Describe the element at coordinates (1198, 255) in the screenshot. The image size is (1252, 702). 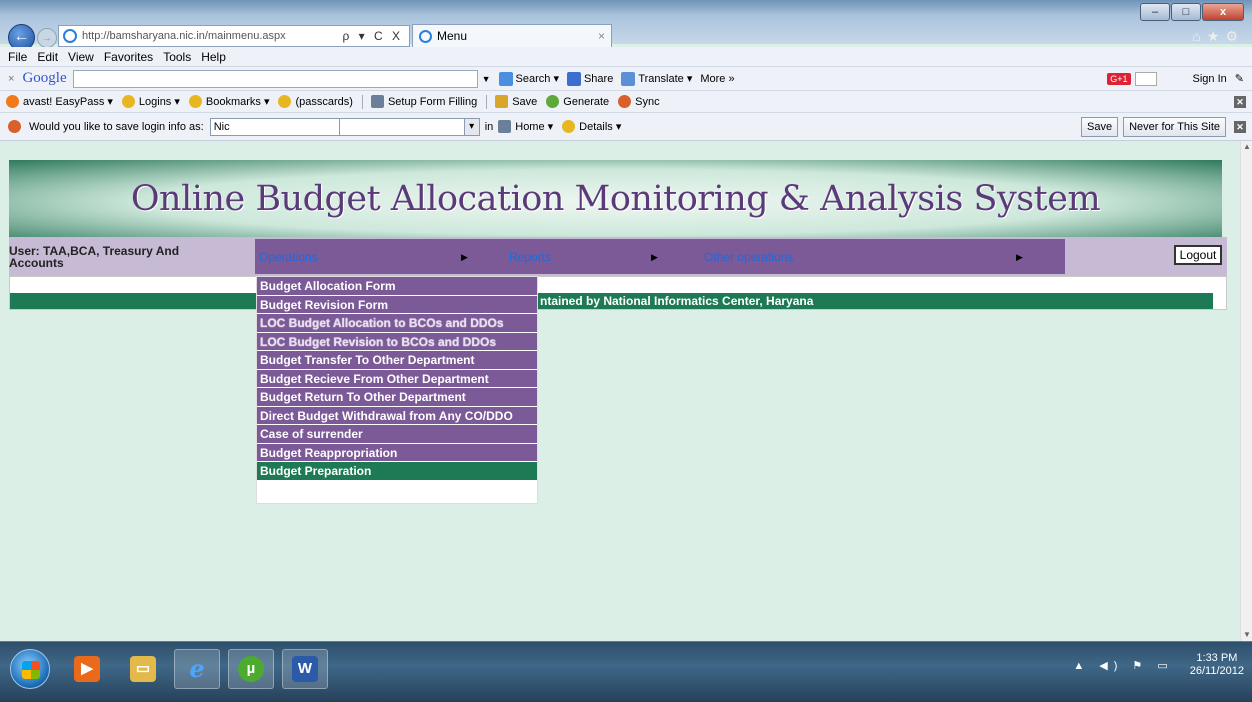
I see `logout-button: Logout` at that location.